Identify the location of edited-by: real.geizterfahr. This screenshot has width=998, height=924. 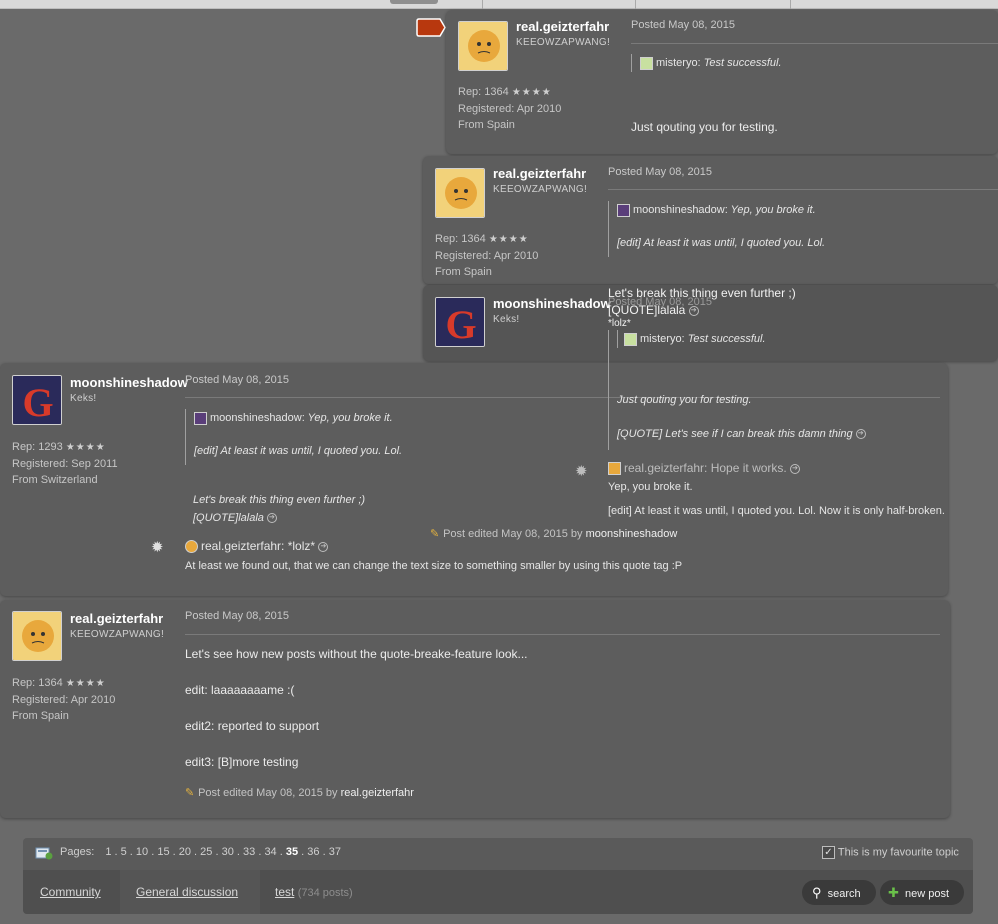
(377, 793).